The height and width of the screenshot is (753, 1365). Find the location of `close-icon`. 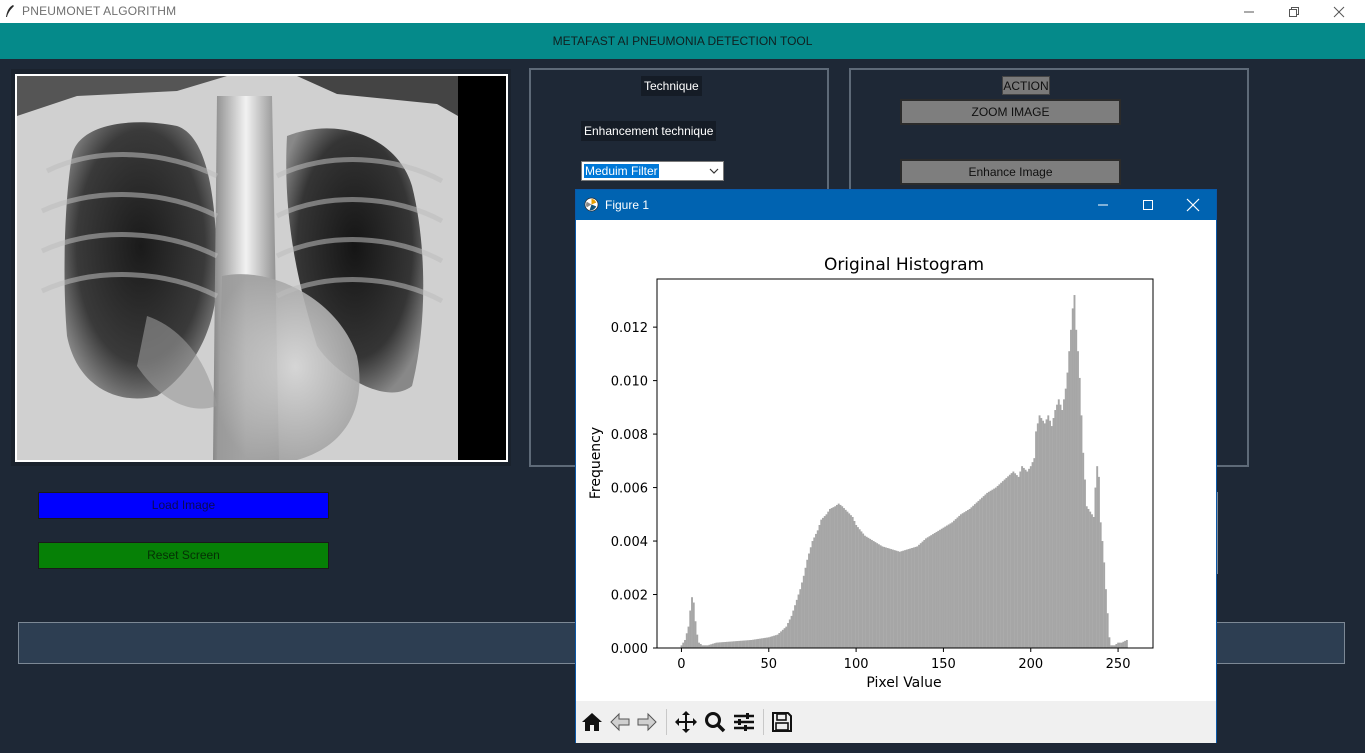

close-icon is located at coordinates (1192, 205).